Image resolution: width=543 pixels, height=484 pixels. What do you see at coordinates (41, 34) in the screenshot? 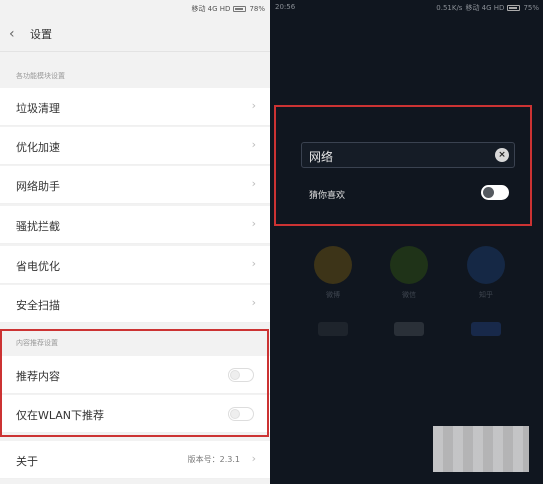
I see `page-title: 设置` at bounding box center [41, 34].